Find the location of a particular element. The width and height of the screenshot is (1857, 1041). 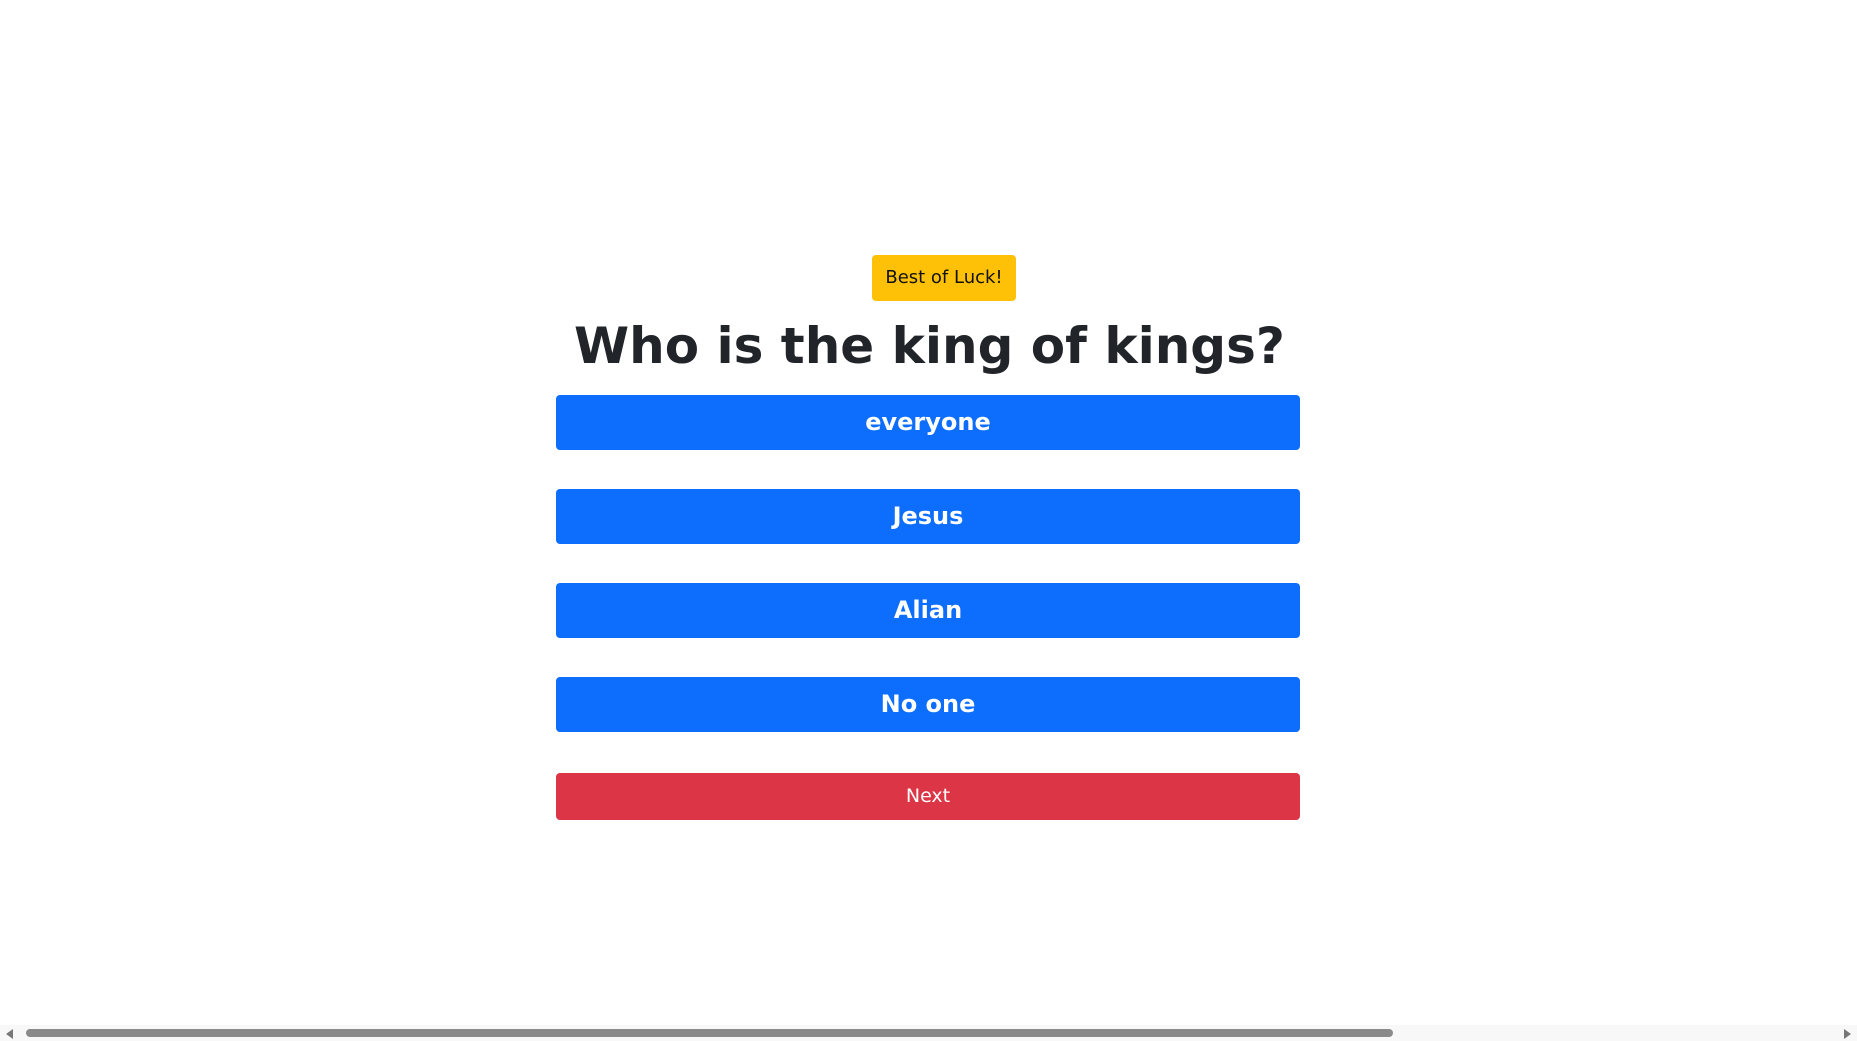

answer-button-alian: Alian is located at coordinates (928, 610).